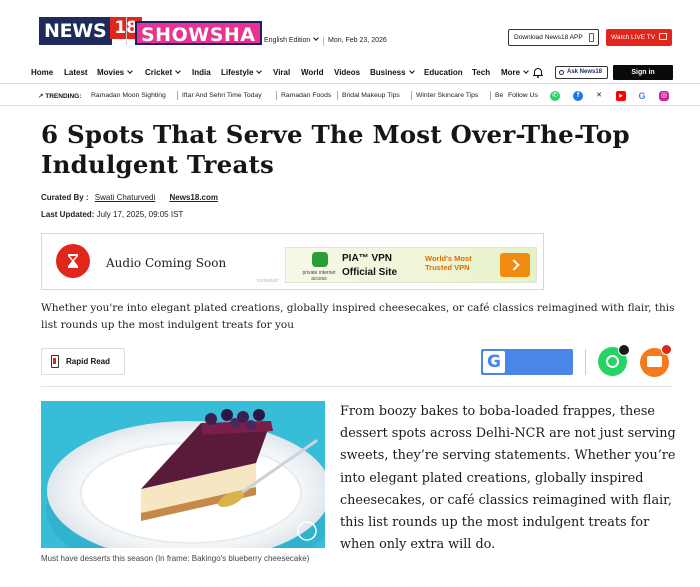 The height and width of the screenshot is (587, 700). What do you see at coordinates (599, 96) in the screenshot?
I see `x-icon: ✕` at bounding box center [599, 96].